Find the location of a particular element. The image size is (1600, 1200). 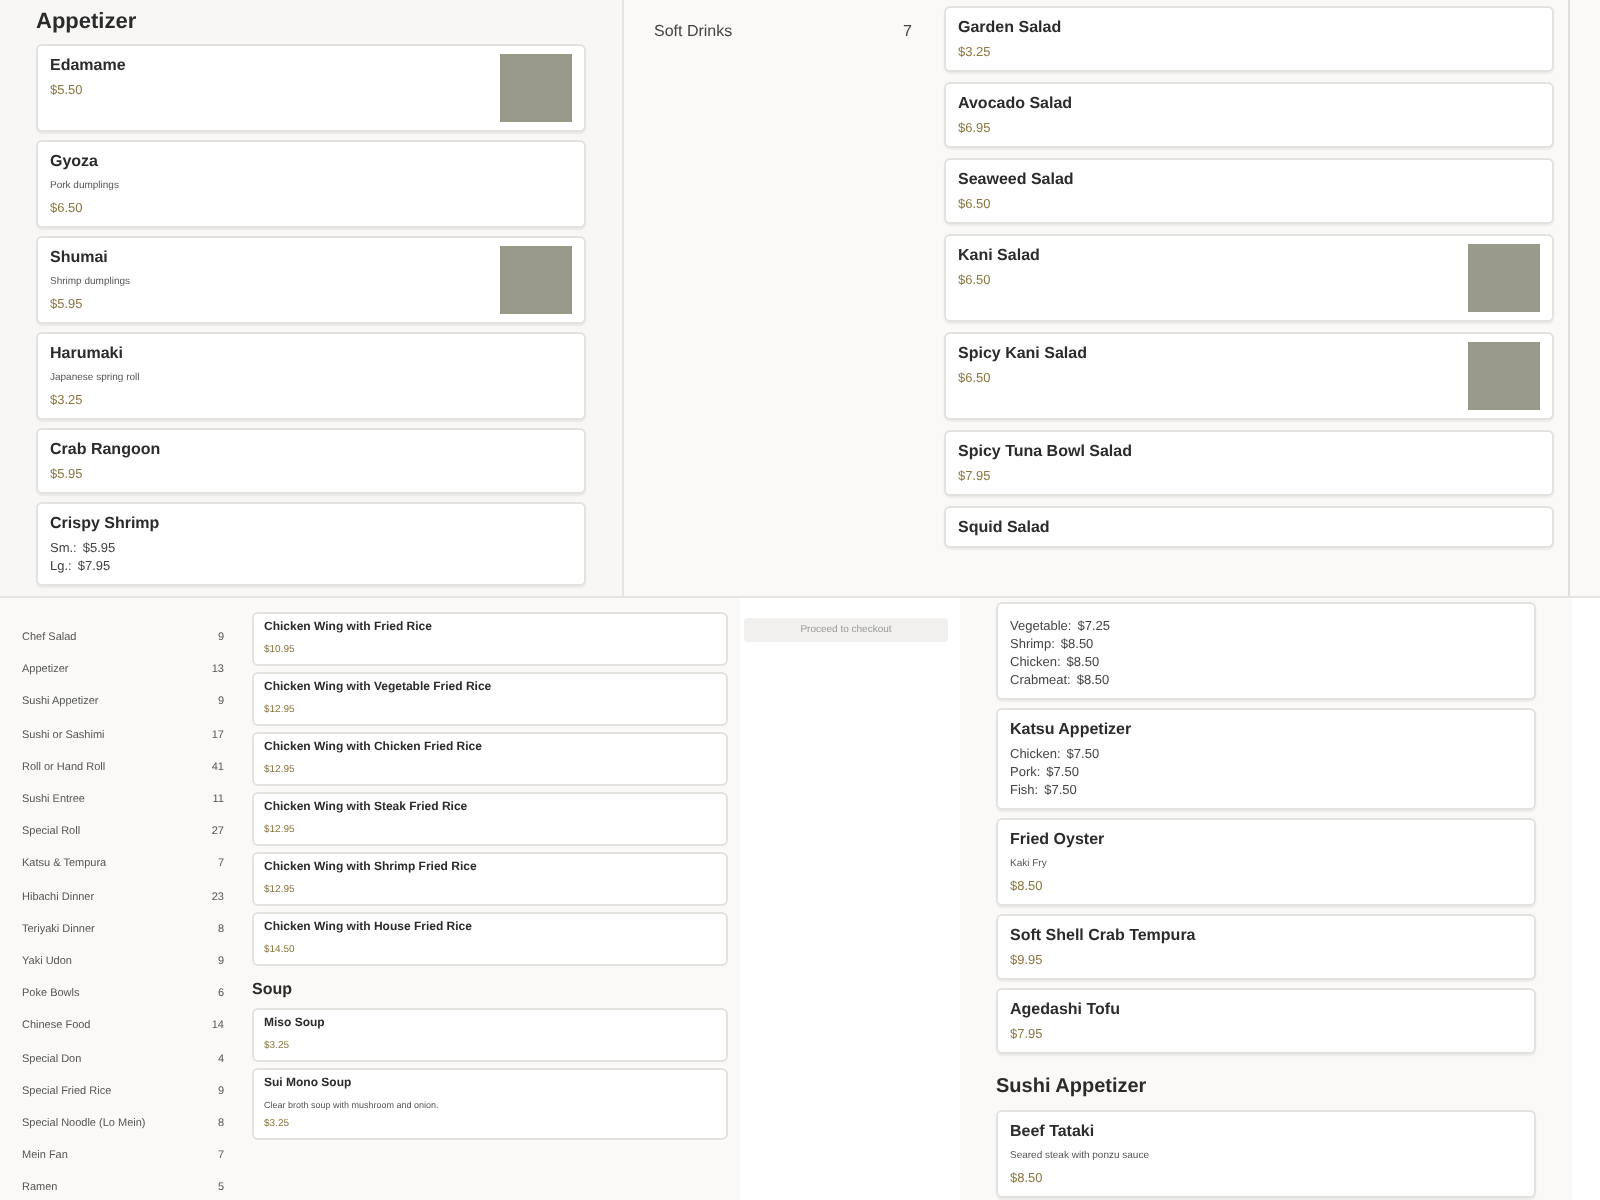

item-name: Fried Oyster is located at coordinates (1057, 839).